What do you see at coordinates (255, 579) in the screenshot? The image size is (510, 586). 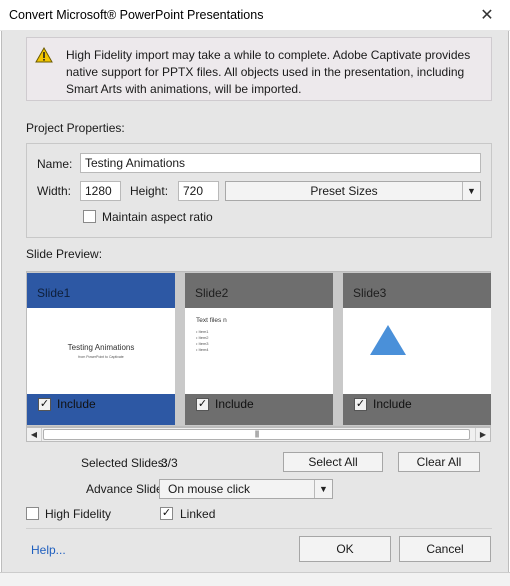 I see `window-bottom-edge` at bounding box center [255, 579].